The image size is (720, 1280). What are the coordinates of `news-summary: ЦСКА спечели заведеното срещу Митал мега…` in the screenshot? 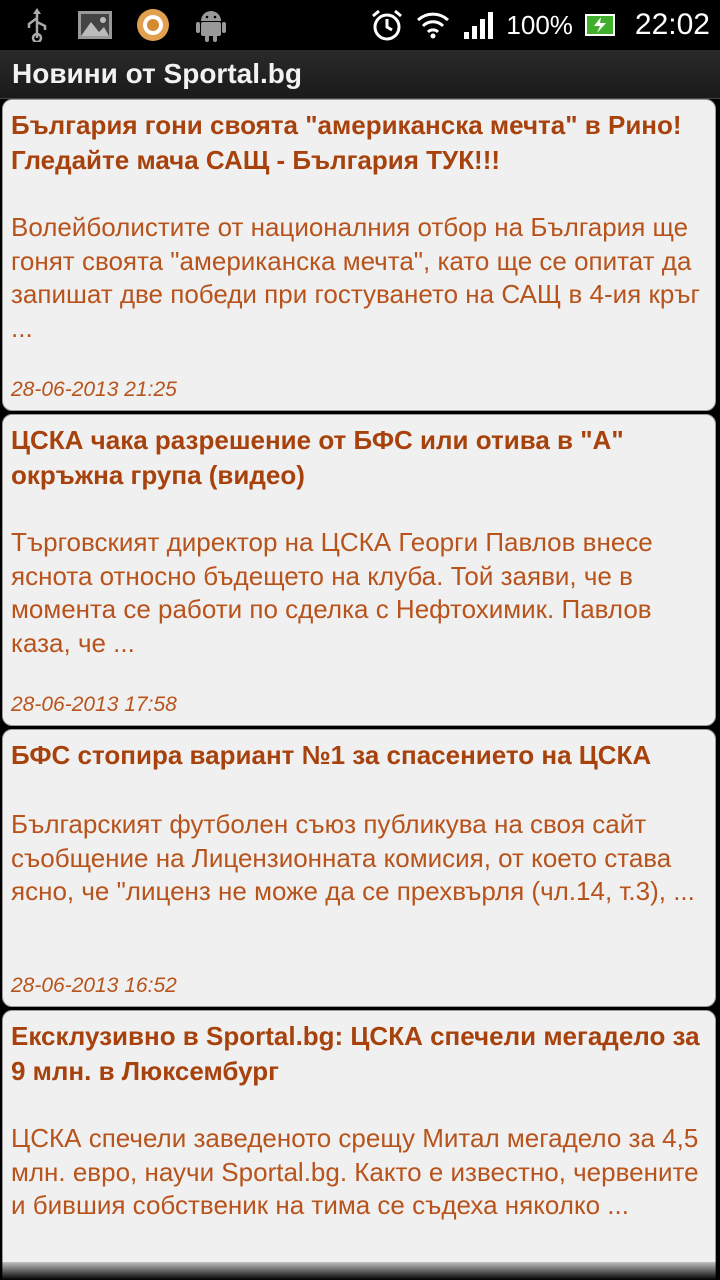 It's located at (355, 1171).